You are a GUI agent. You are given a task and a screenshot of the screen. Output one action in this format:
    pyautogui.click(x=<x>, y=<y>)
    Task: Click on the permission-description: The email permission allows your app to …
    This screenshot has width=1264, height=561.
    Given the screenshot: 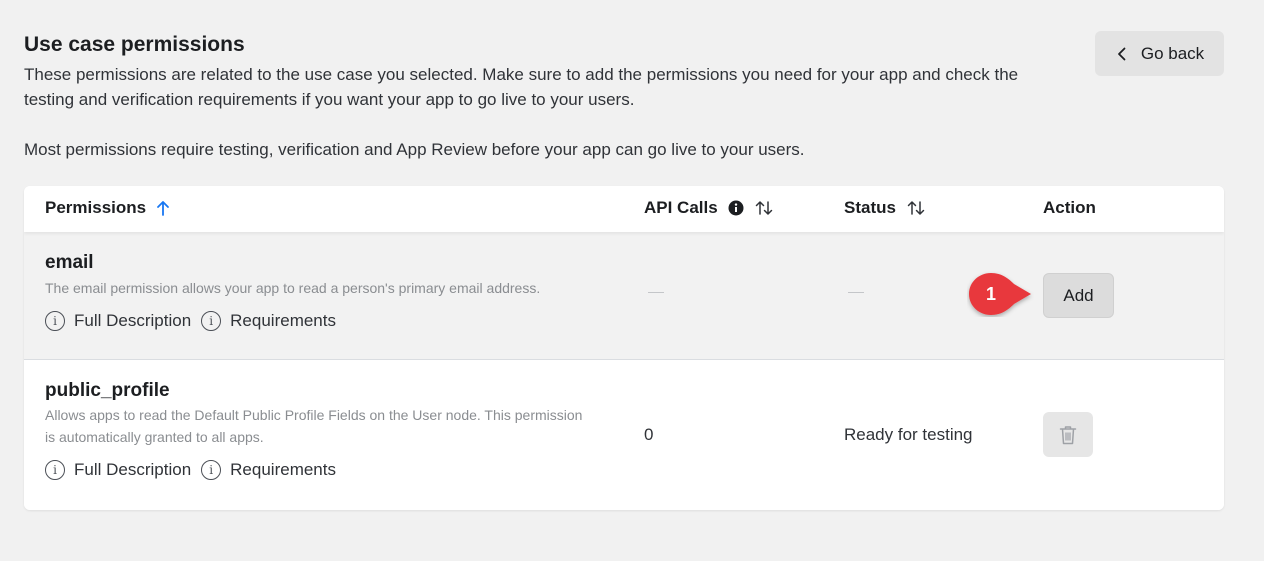 What is the action you would take?
    pyautogui.click(x=293, y=288)
    